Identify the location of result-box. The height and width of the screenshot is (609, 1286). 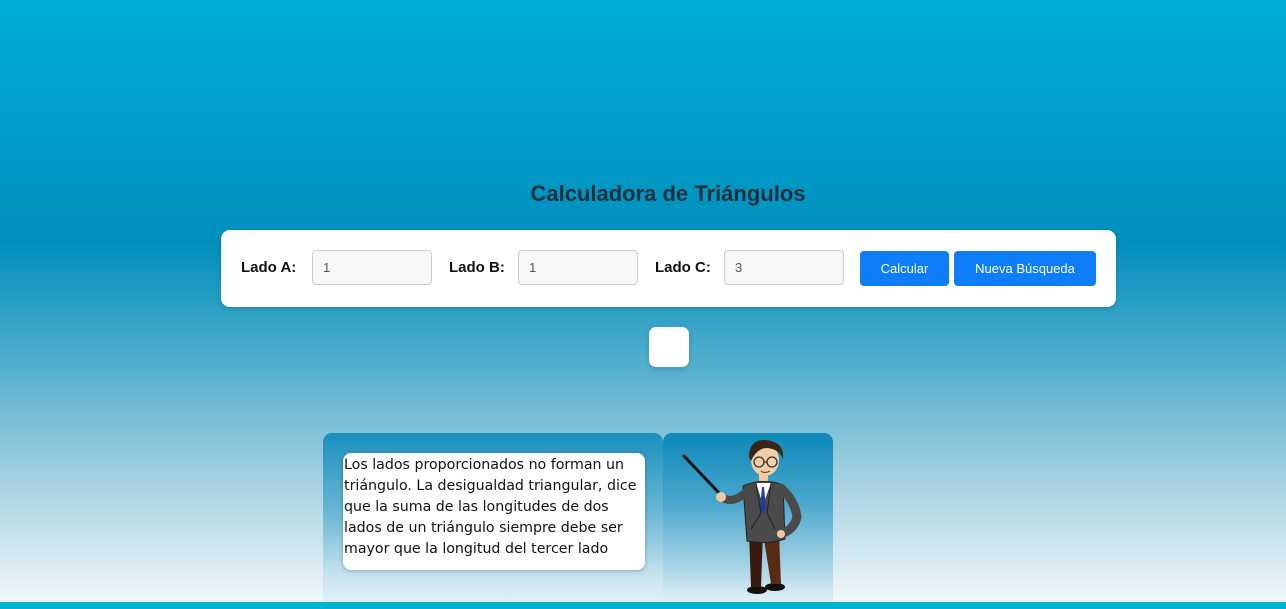
(669, 347).